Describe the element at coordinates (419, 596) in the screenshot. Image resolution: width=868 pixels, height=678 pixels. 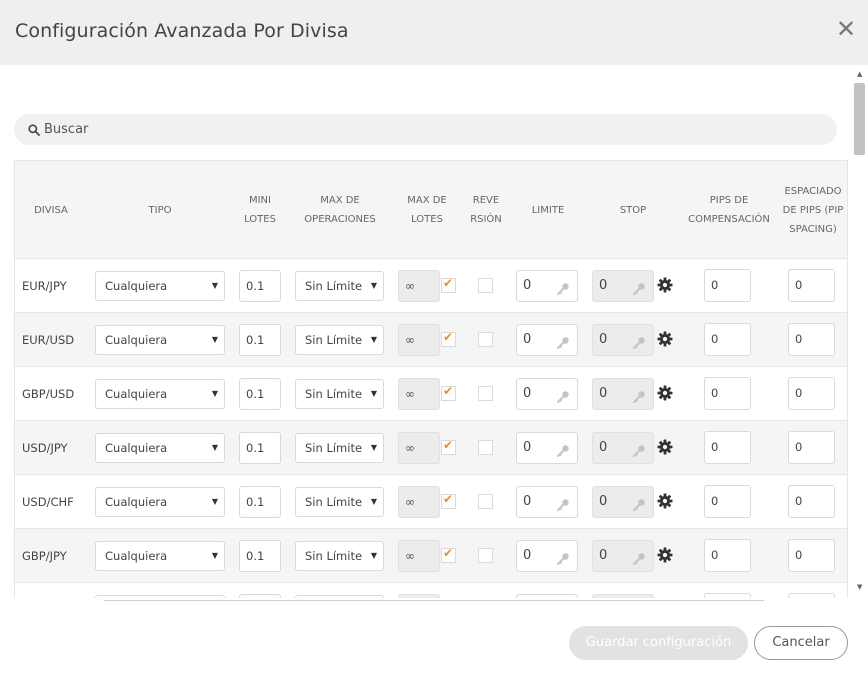
I see `max-lotes-input` at that location.